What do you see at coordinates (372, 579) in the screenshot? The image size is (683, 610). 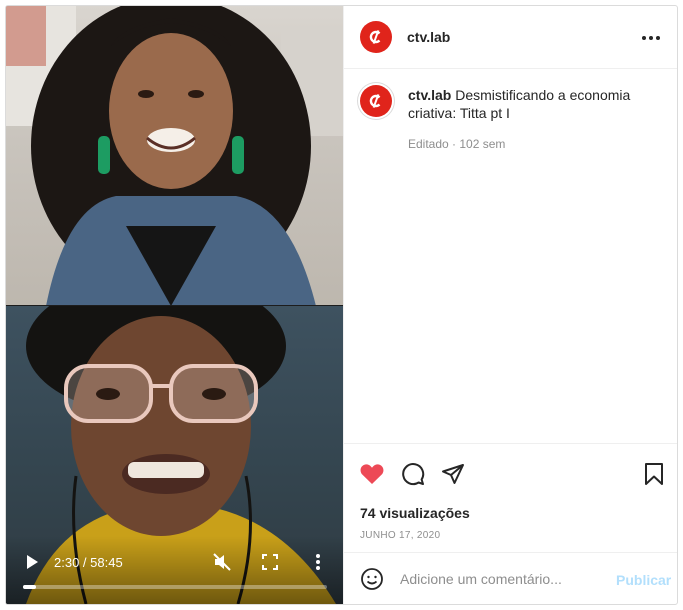 I see `emoji-icon` at bounding box center [372, 579].